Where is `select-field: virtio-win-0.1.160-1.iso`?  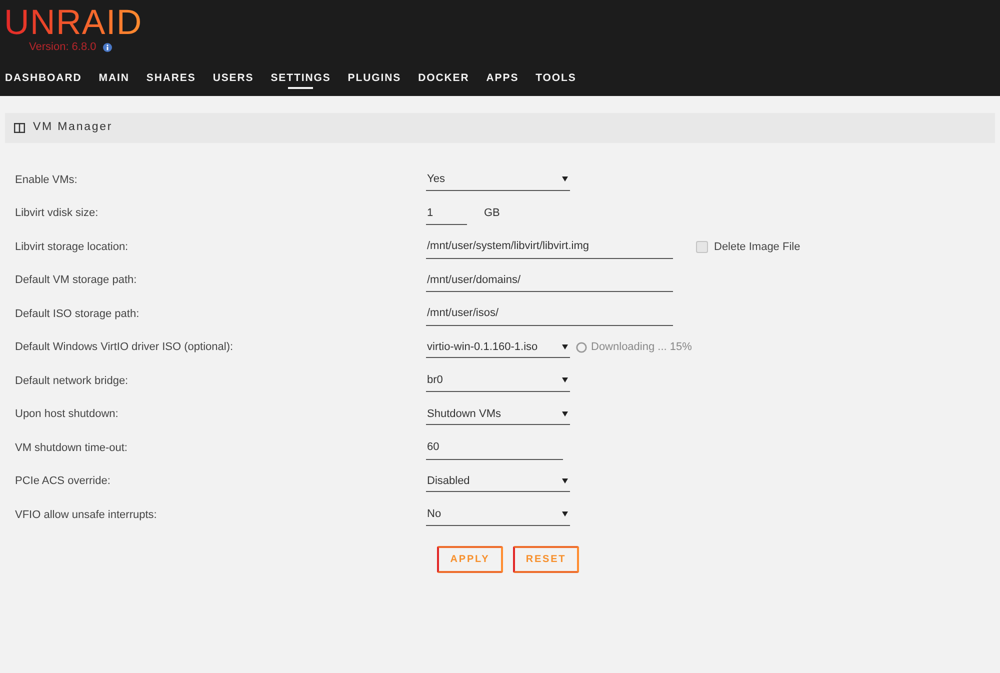
select-field: virtio-win-0.1.160-1.iso is located at coordinates (498, 347).